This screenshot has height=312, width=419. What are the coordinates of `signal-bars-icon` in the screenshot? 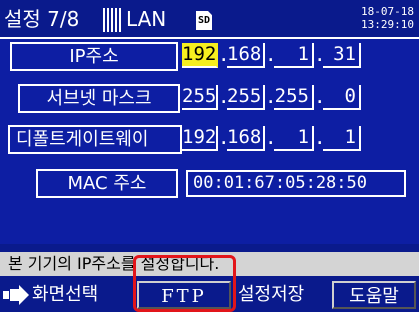 It's located at (112, 20).